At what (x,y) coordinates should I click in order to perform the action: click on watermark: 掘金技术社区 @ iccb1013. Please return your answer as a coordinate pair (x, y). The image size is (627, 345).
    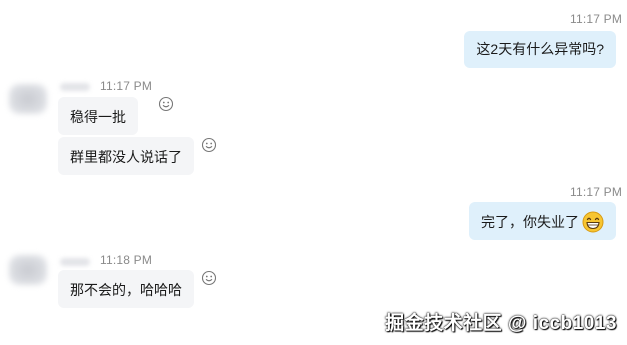
    Looking at the image, I should click on (501, 323).